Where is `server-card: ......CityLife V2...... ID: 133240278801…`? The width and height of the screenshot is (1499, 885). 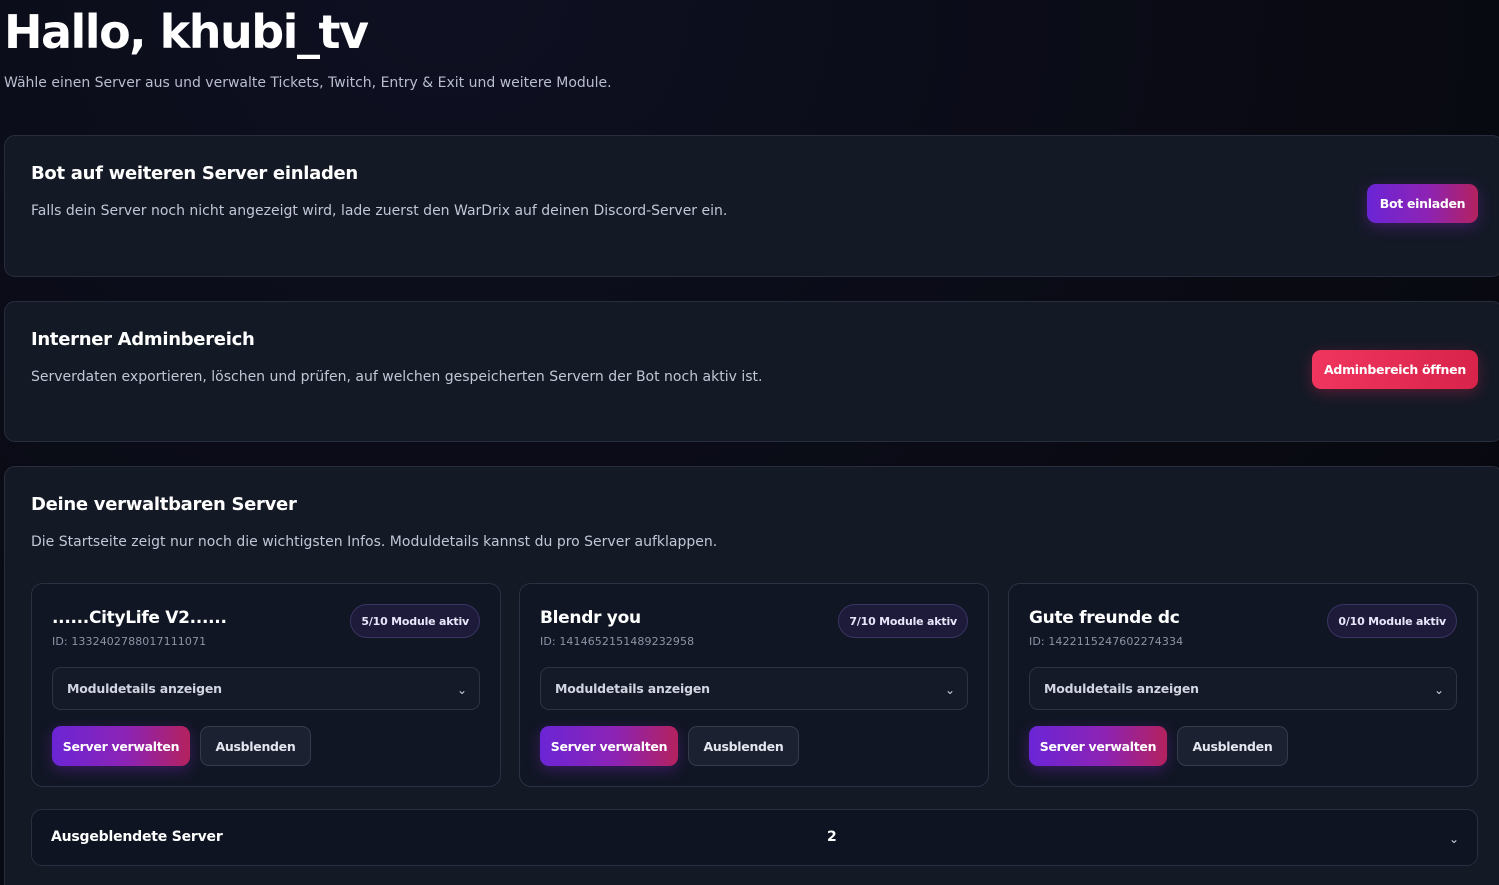 server-card: ......CityLife V2...... ID: 133240278801… is located at coordinates (266, 685).